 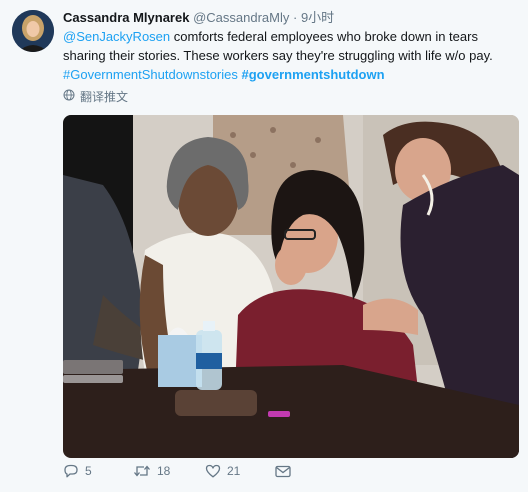 I want to click on direct-message-button, so click(x=283, y=471).